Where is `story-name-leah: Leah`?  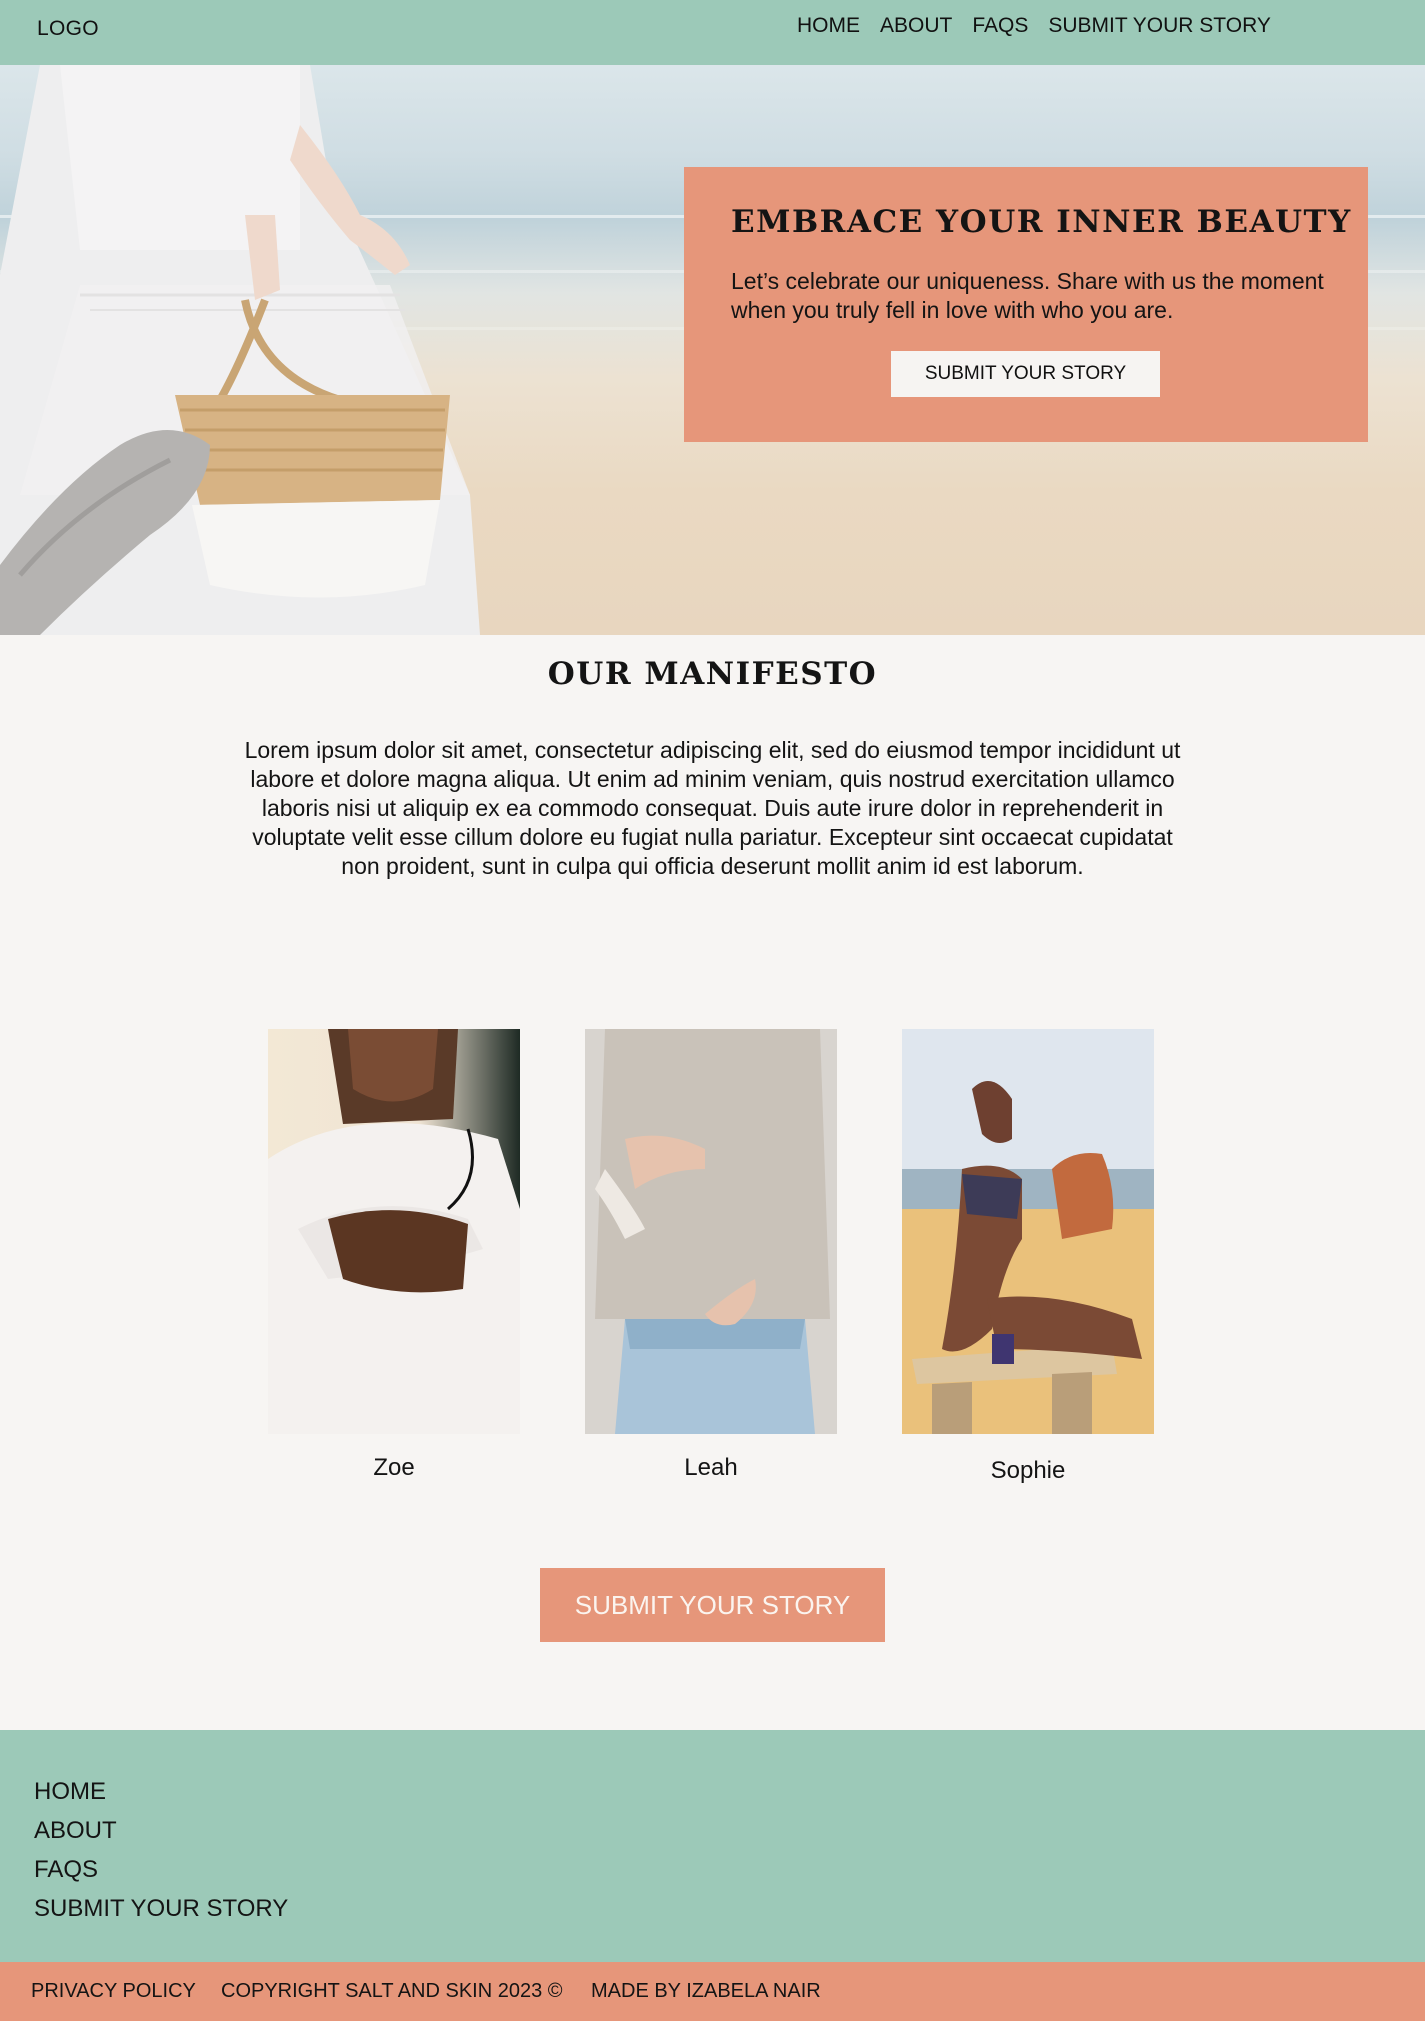
story-name-leah: Leah is located at coordinates (711, 1467).